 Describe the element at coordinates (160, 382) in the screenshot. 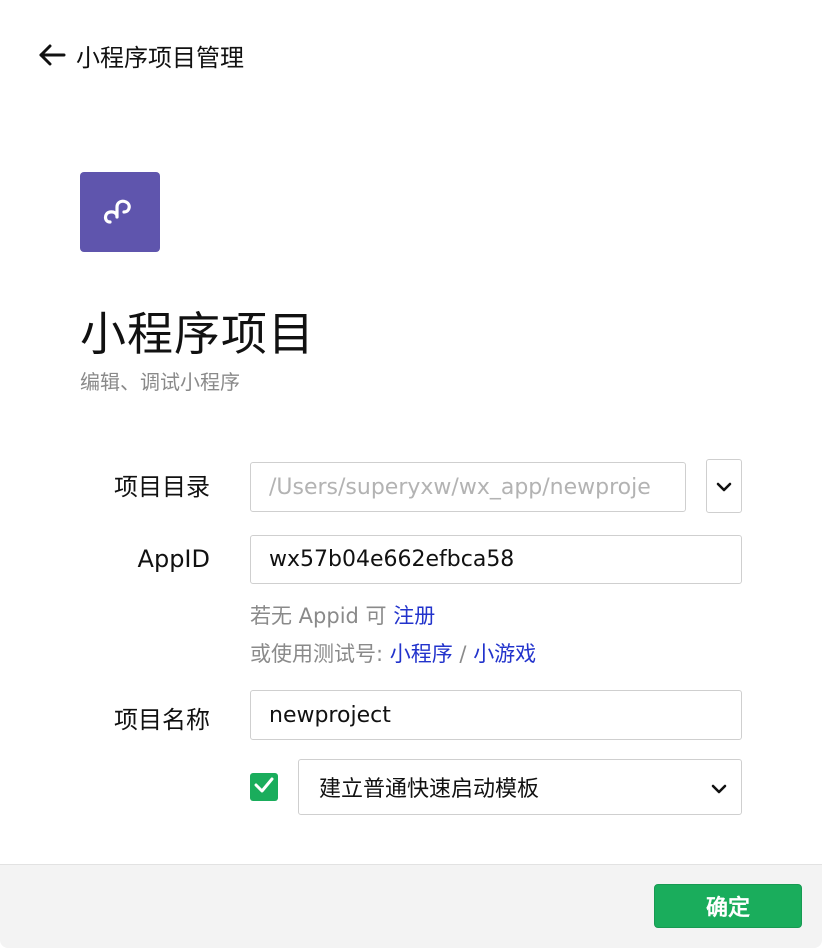

I see `project-type-subtitle: 编辑、调试小程序` at that location.